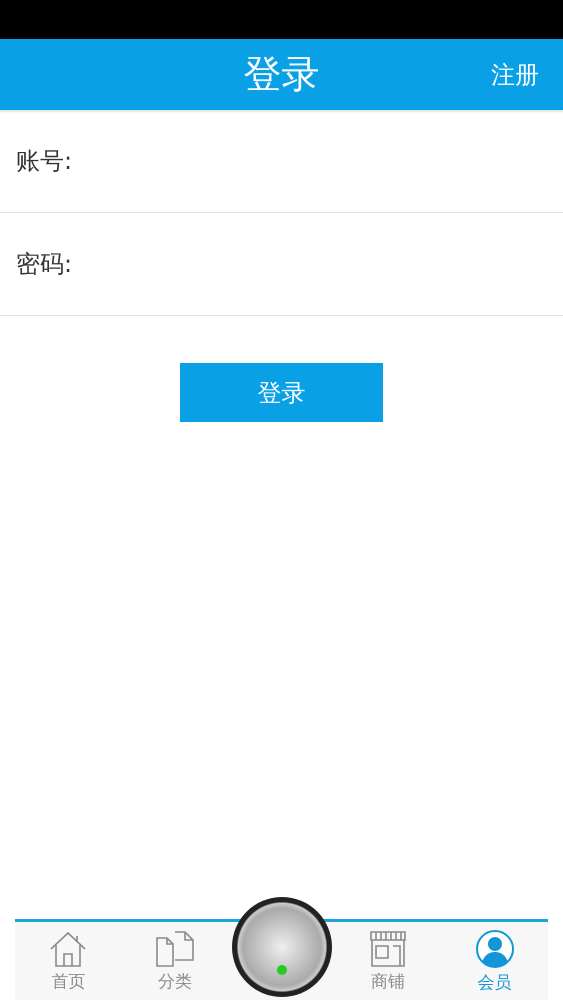  What do you see at coordinates (515, 74) in the screenshot?
I see `register-link: 注册` at bounding box center [515, 74].